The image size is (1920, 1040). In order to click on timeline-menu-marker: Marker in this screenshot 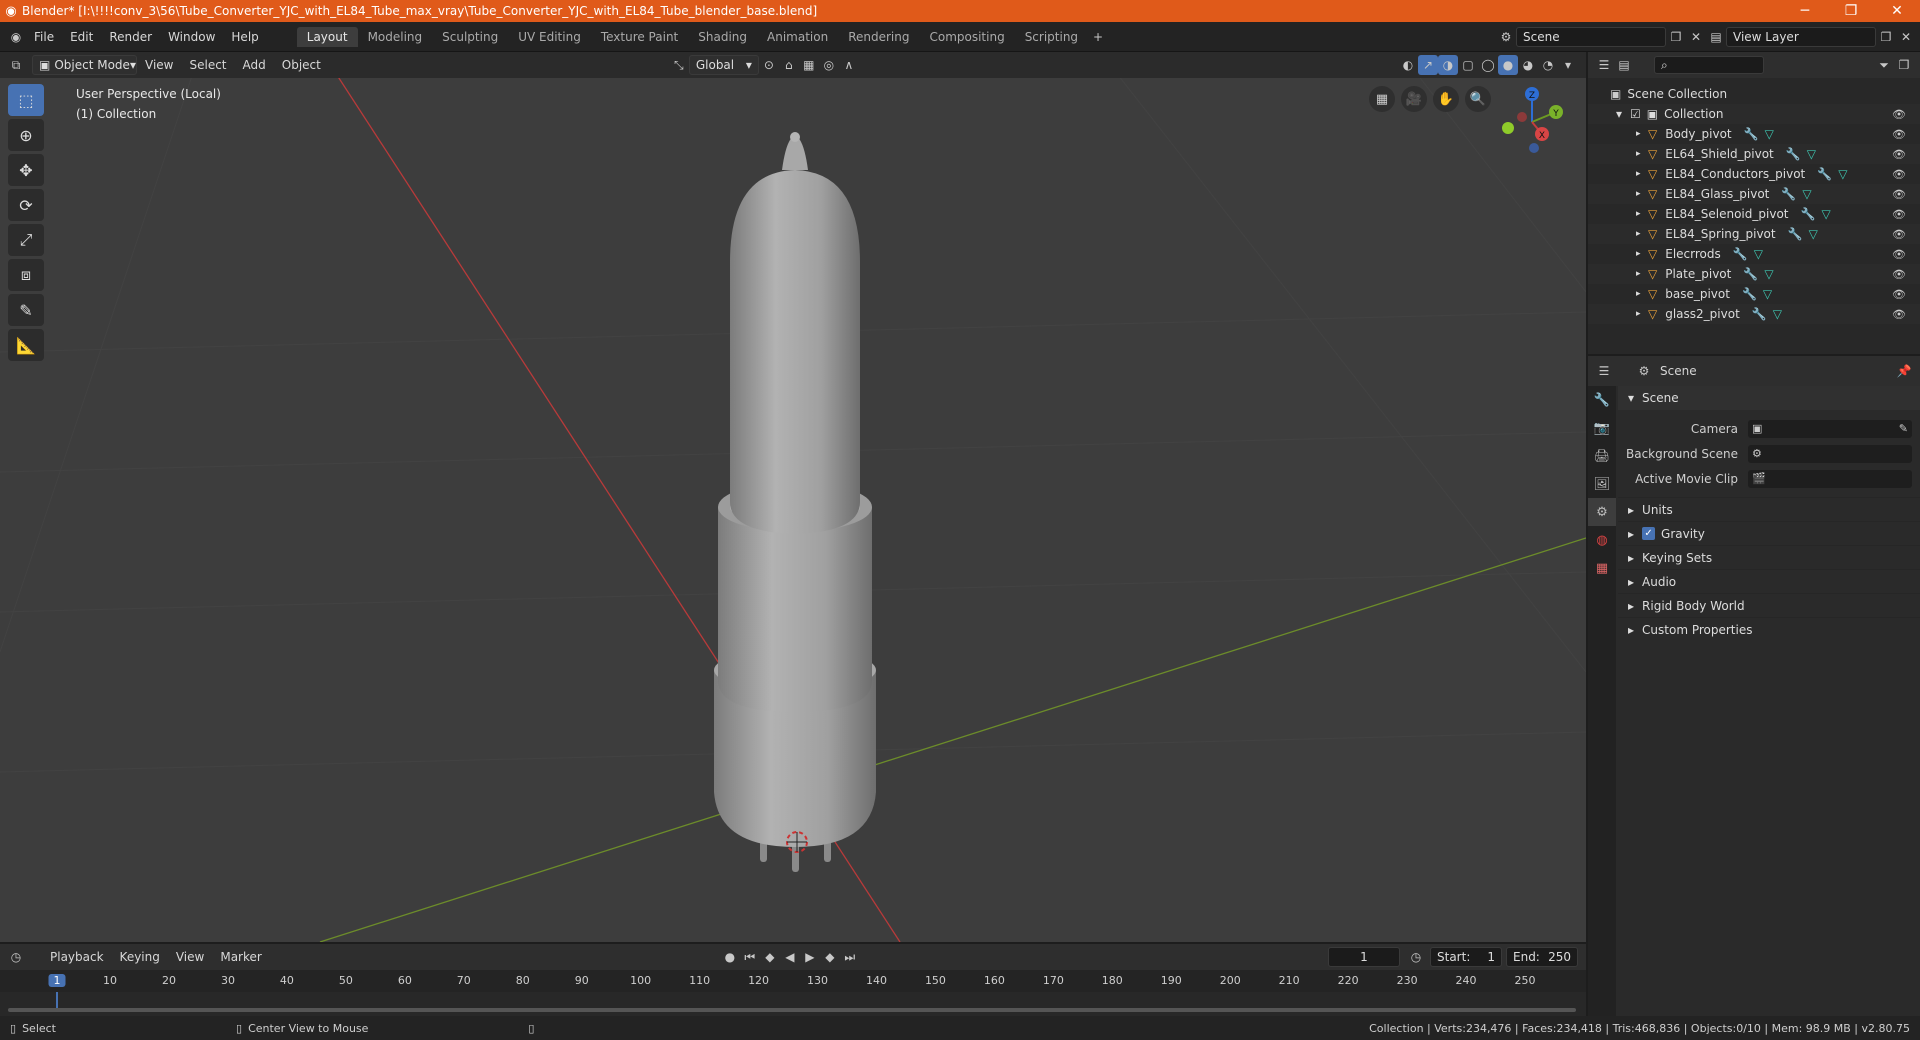, I will do `click(240, 957)`.